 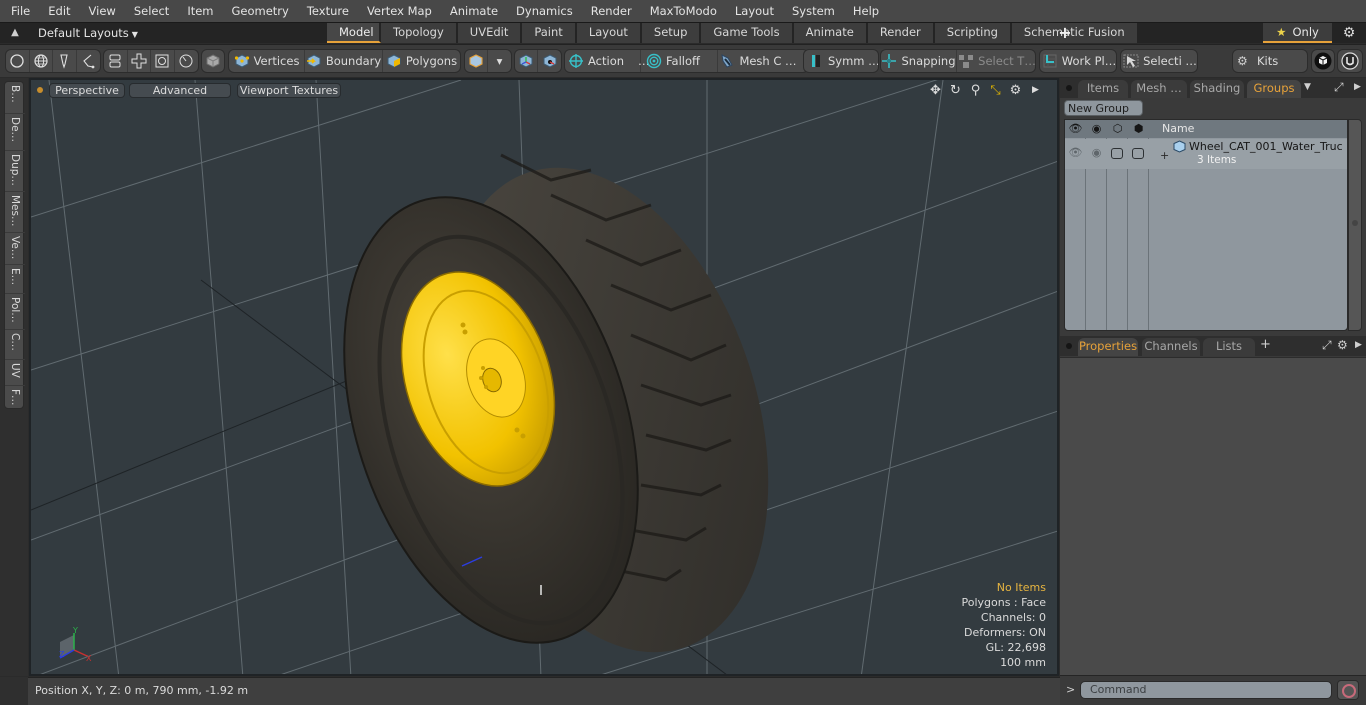 What do you see at coordinates (421, 61) in the screenshot?
I see `polygons-button: Polygons` at bounding box center [421, 61].